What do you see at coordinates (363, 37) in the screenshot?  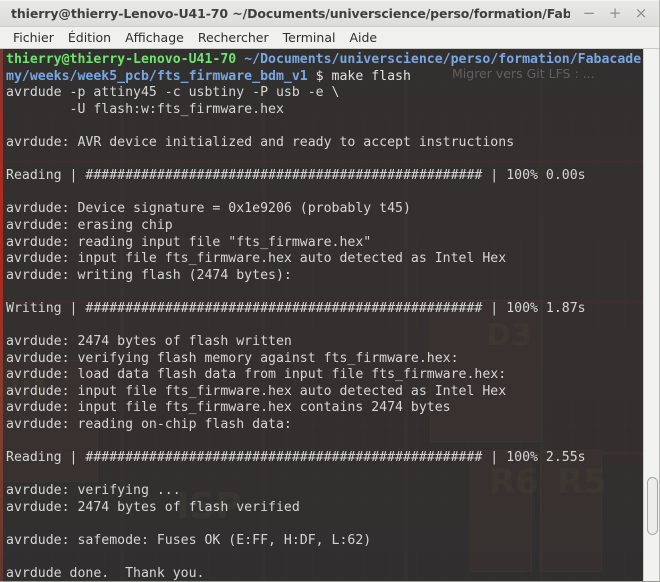 I see `menu-item-aide: Aide` at bounding box center [363, 37].